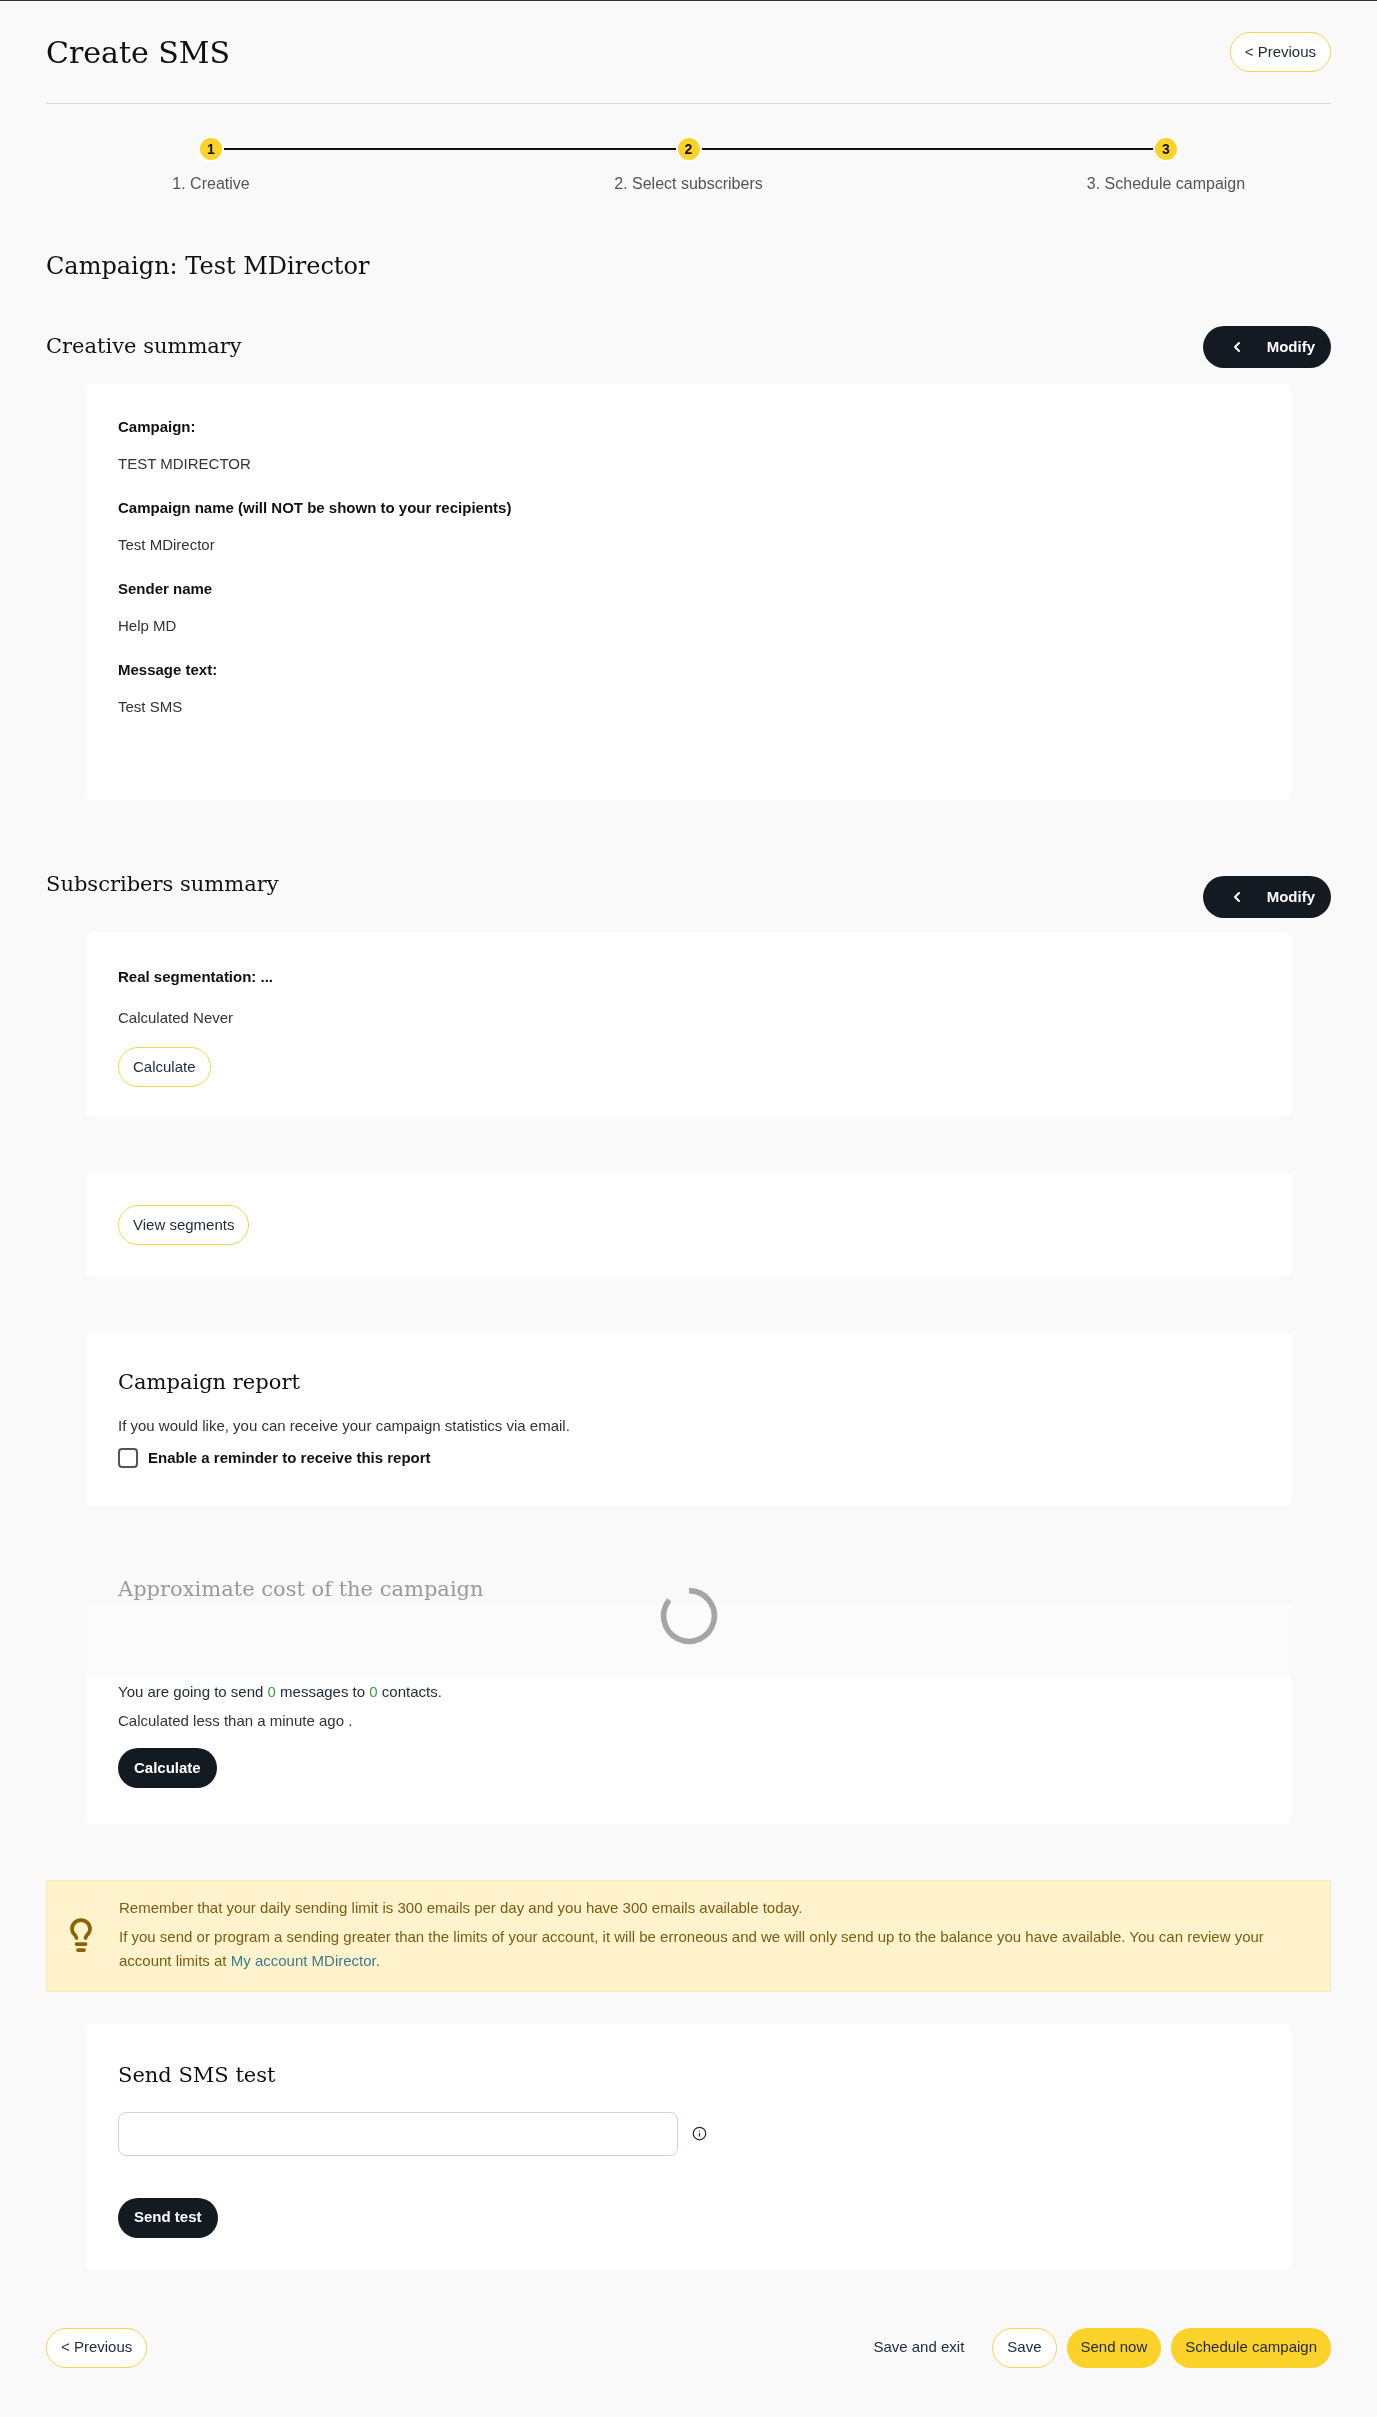 The width and height of the screenshot is (1377, 2417). Describe the element at coordinates (166, 589) in the screenshot. I see `field-label: Sender name` at that location.